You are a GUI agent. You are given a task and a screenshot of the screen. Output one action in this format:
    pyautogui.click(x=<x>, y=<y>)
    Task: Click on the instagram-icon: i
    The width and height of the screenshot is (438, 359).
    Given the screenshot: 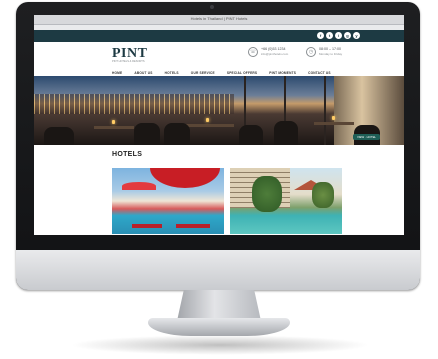 What is the action you would take?
    pyautogui.click(x=338, y=35)
    